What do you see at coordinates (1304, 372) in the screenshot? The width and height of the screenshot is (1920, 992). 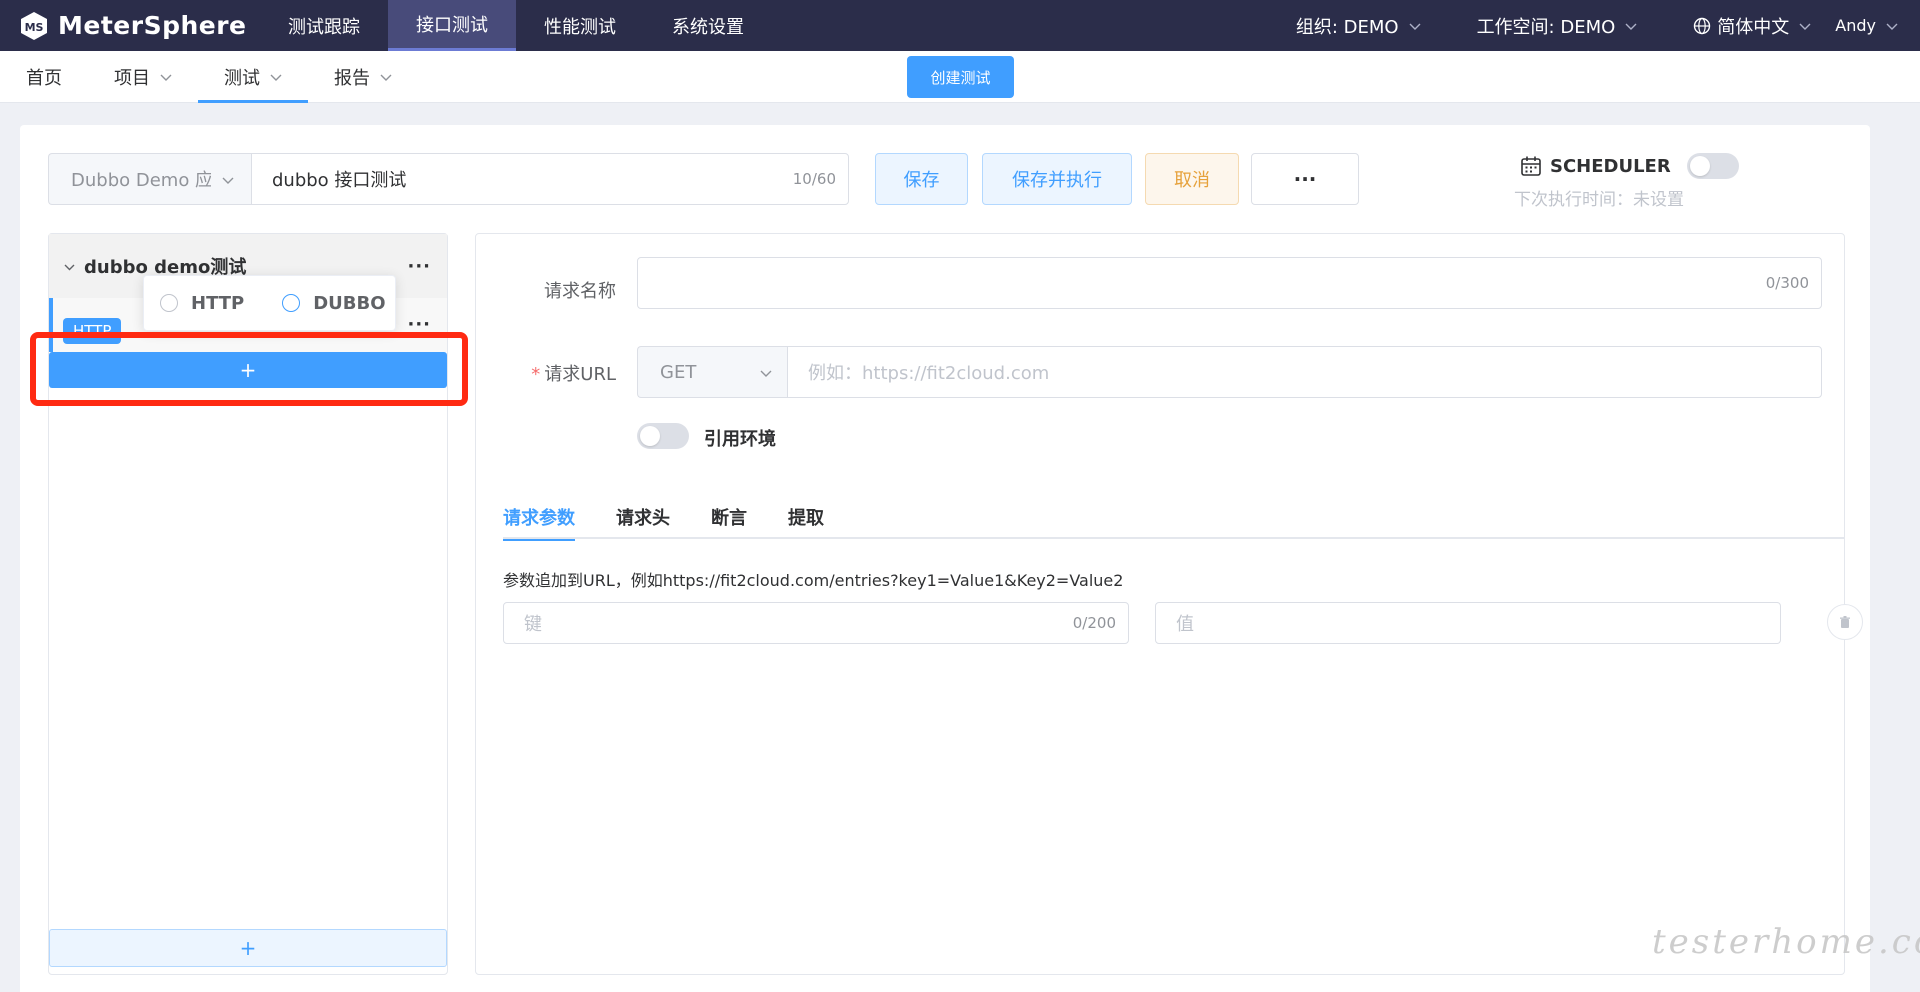 I see `request-url-input: 例如：https://fit2cloud.com` at bounding box center [1304, 372].